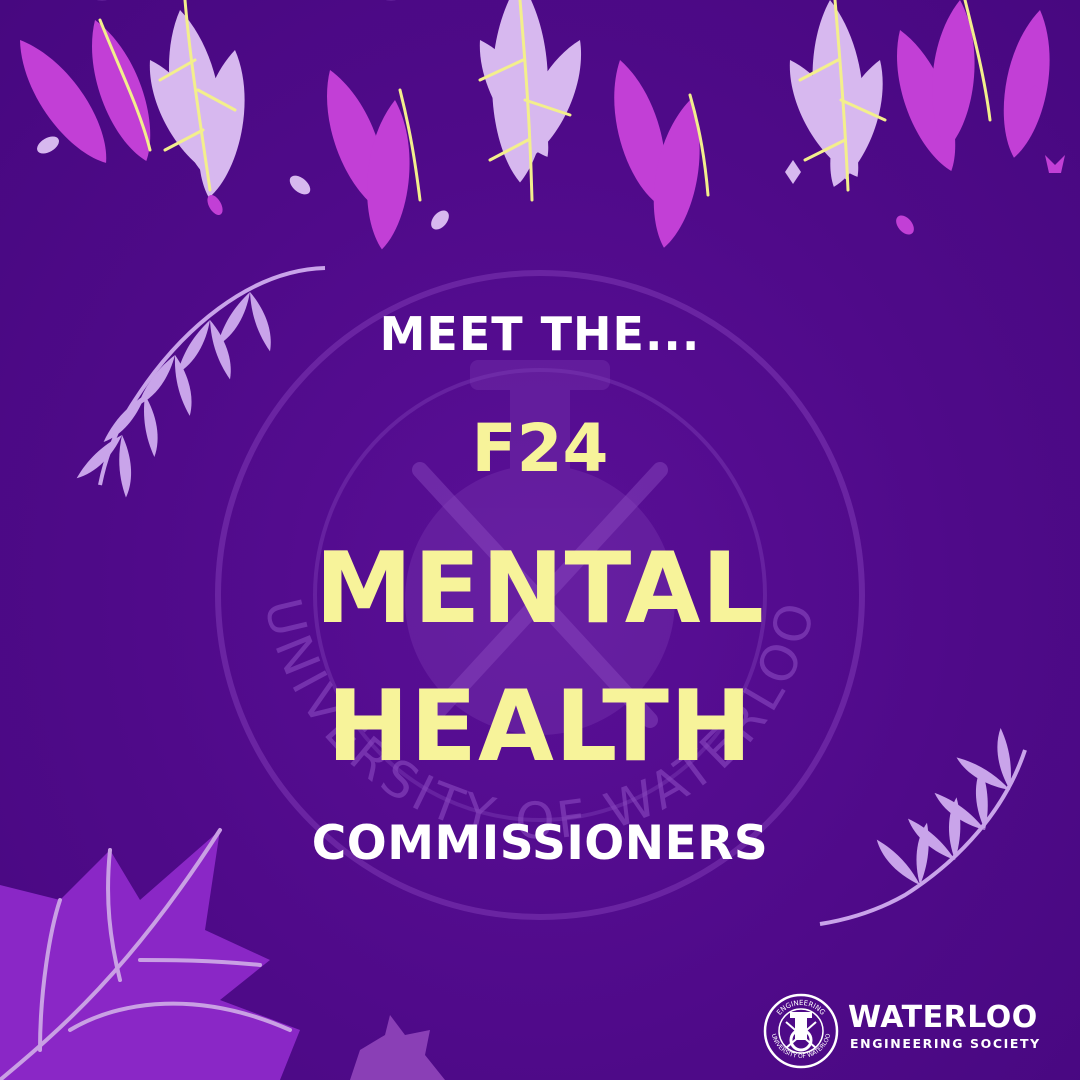 The image size is (1080, 1080). Describe the element at coordinates (801, 1031) in the screenshot. I see `engineering-seal-icon: ENGINEERING UNIVERSITY OF WATERLOO` at that location.